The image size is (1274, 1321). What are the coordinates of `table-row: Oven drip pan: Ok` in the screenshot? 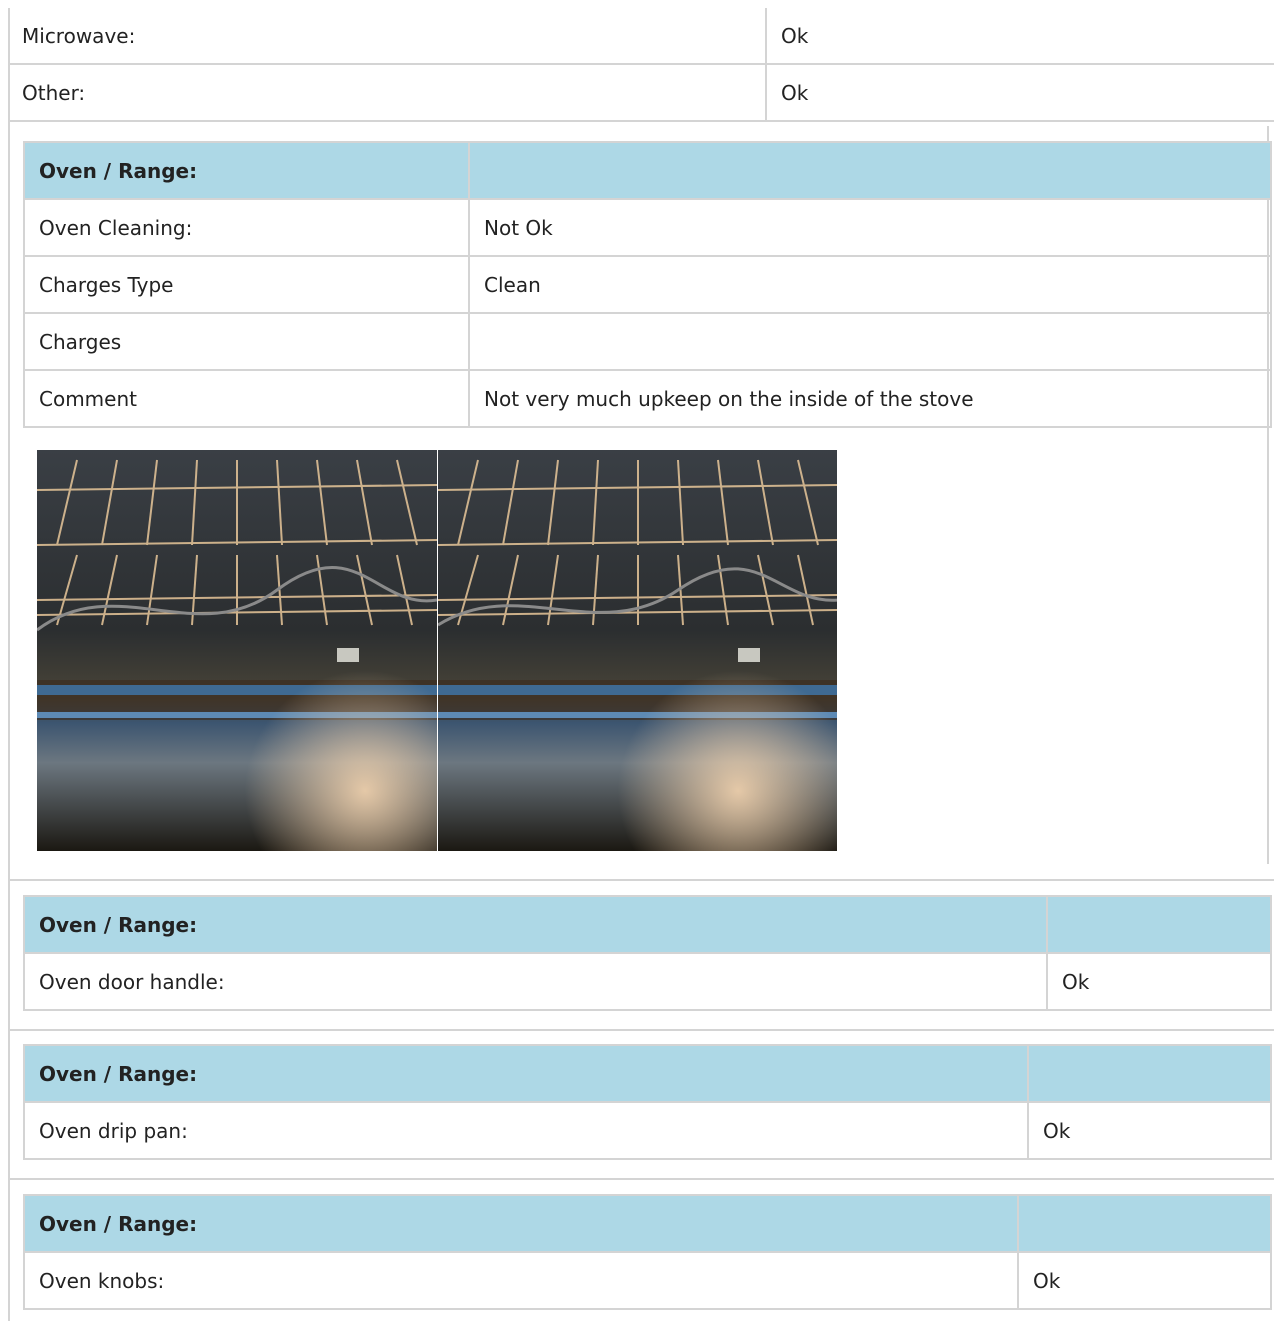 It's located at (647, 1130).